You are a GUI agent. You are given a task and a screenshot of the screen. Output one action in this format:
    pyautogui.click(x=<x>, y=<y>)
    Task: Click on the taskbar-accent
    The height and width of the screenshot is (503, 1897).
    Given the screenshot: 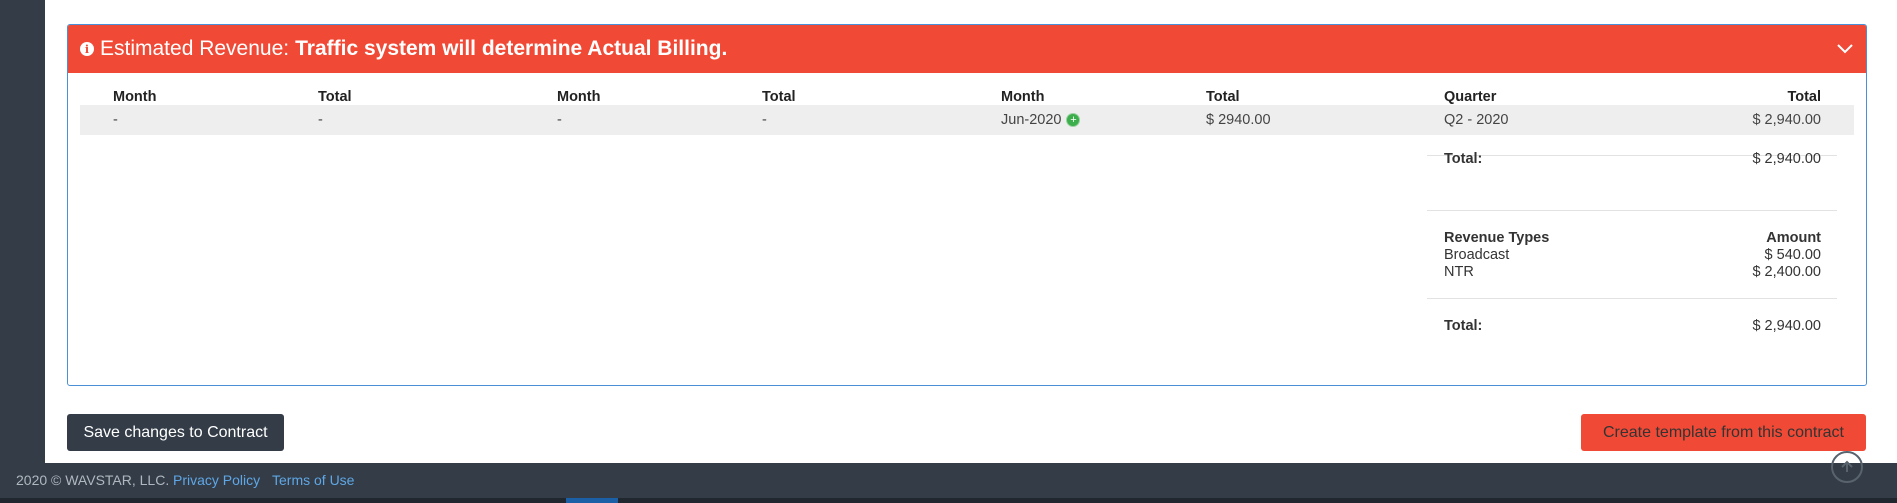 What is the action you would take?
    pyautogui.click(x=592, y=500)
    